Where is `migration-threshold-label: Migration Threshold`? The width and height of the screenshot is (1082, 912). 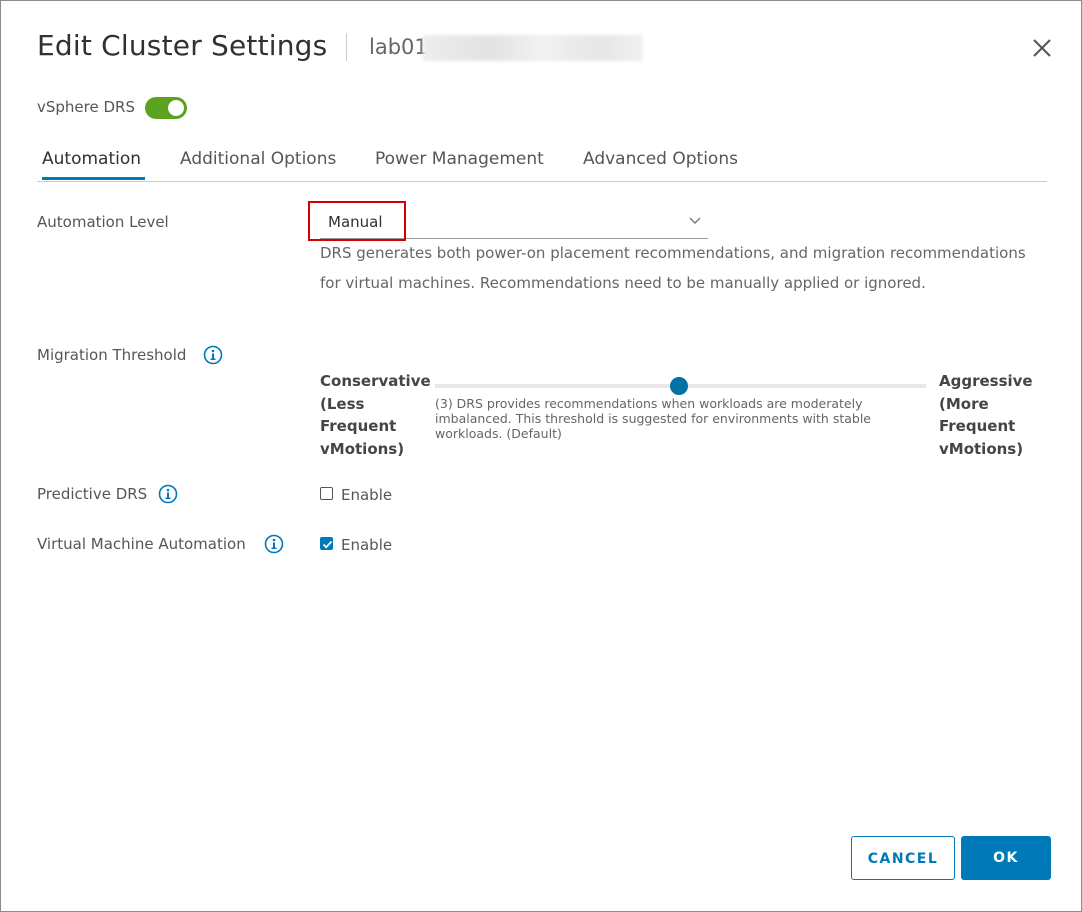 migration-threshold-label: Migration Threshold is located at coordinates (112, 355).